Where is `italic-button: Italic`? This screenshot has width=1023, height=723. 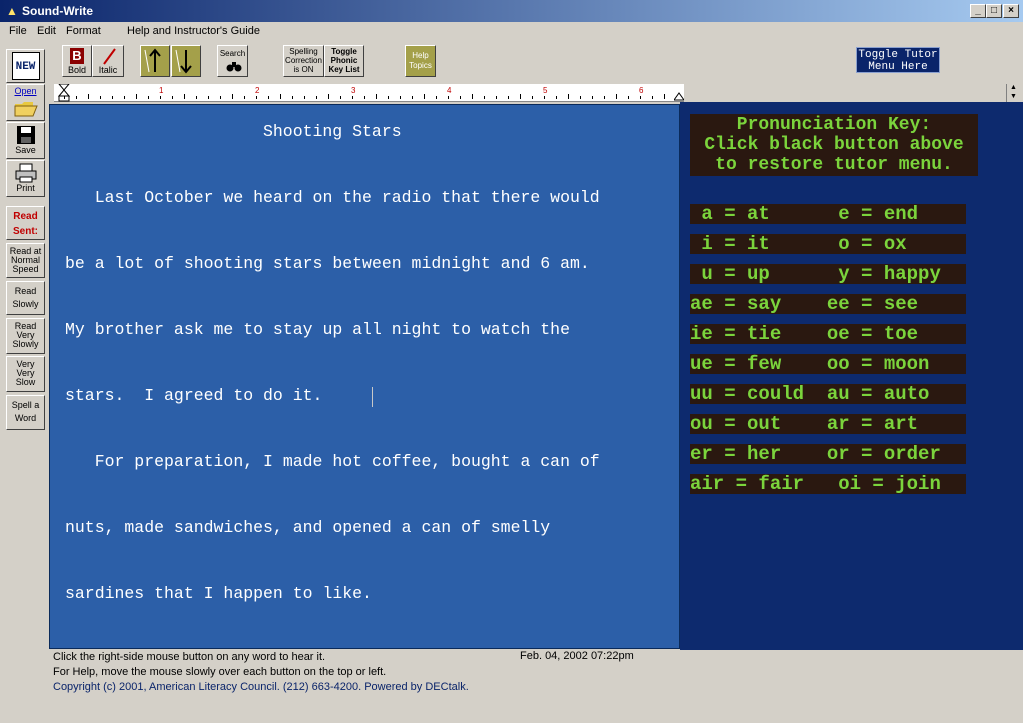 italic-button: Italic is located at coordinates (108, 61).